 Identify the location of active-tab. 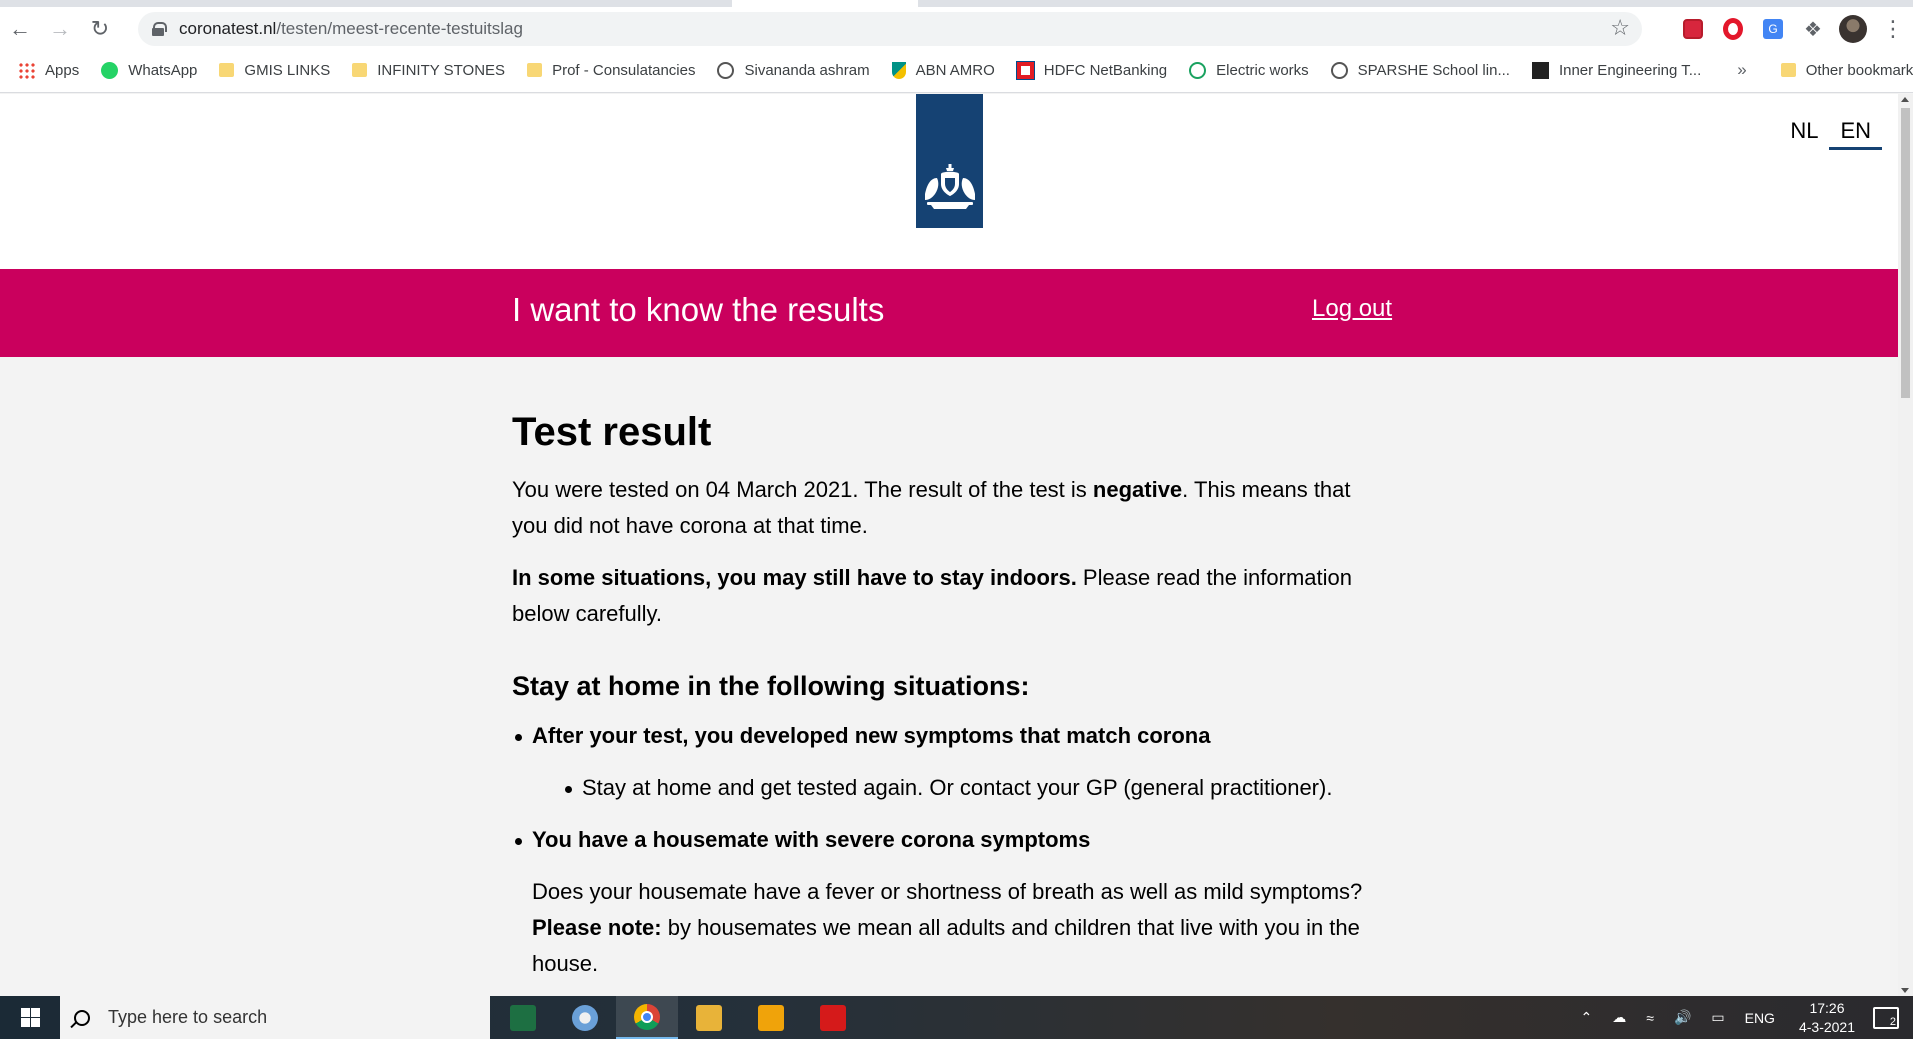
(825, 3).